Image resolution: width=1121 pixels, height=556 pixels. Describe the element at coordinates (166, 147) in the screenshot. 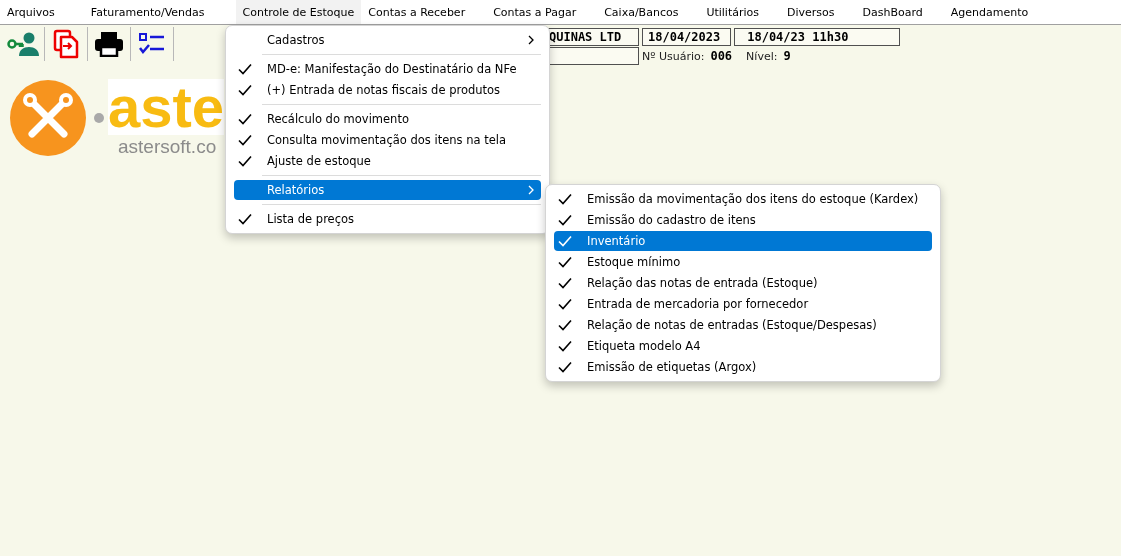

I see `logo-website: astersoft.co` at that location.